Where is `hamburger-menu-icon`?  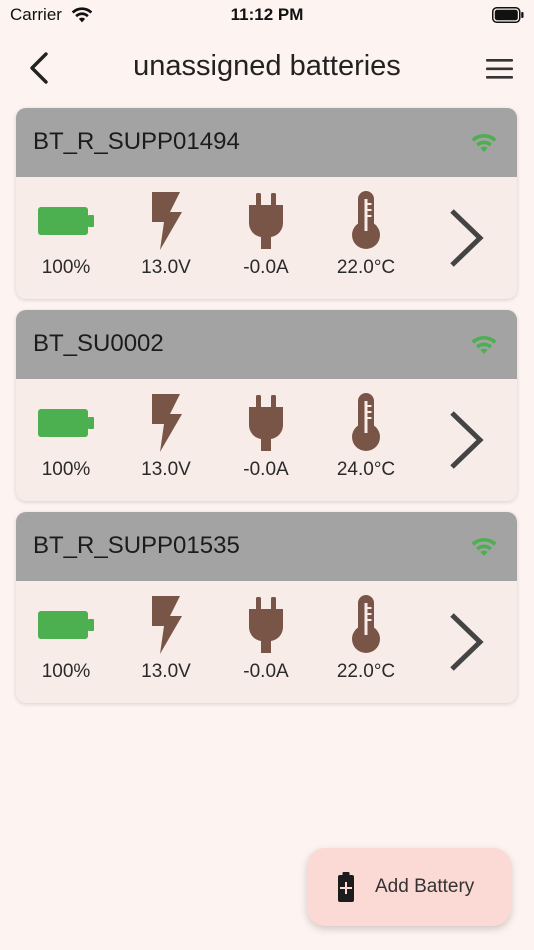 hamburger-menu-icon is located at coordinates (500, 69).